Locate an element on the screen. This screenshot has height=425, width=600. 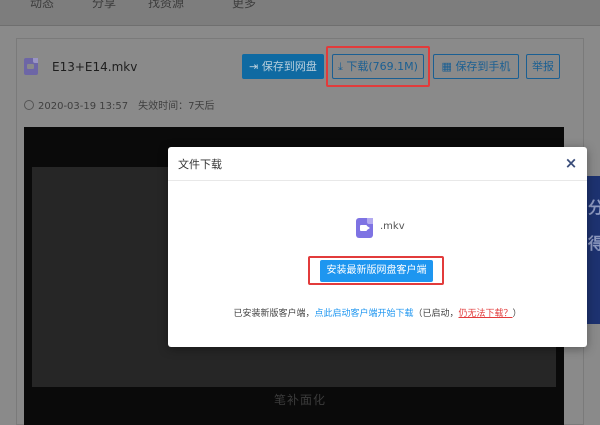
launch-client-link: 点此启动客户端开始下载 is located at coordinates (363, 314).